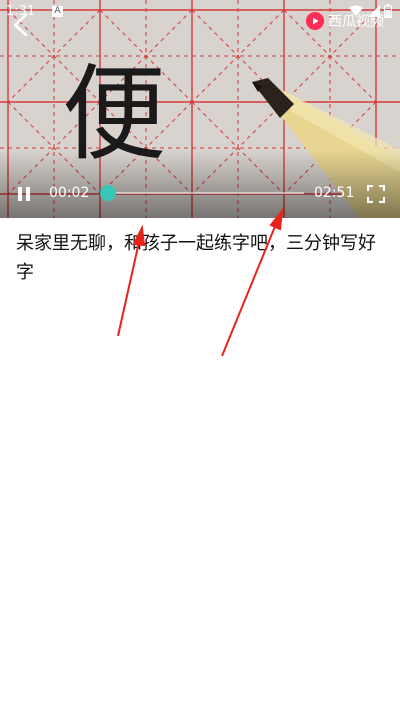 The height and width of the screenshot is (710, 400). I want to click on battery-icon, so click(388, 11).